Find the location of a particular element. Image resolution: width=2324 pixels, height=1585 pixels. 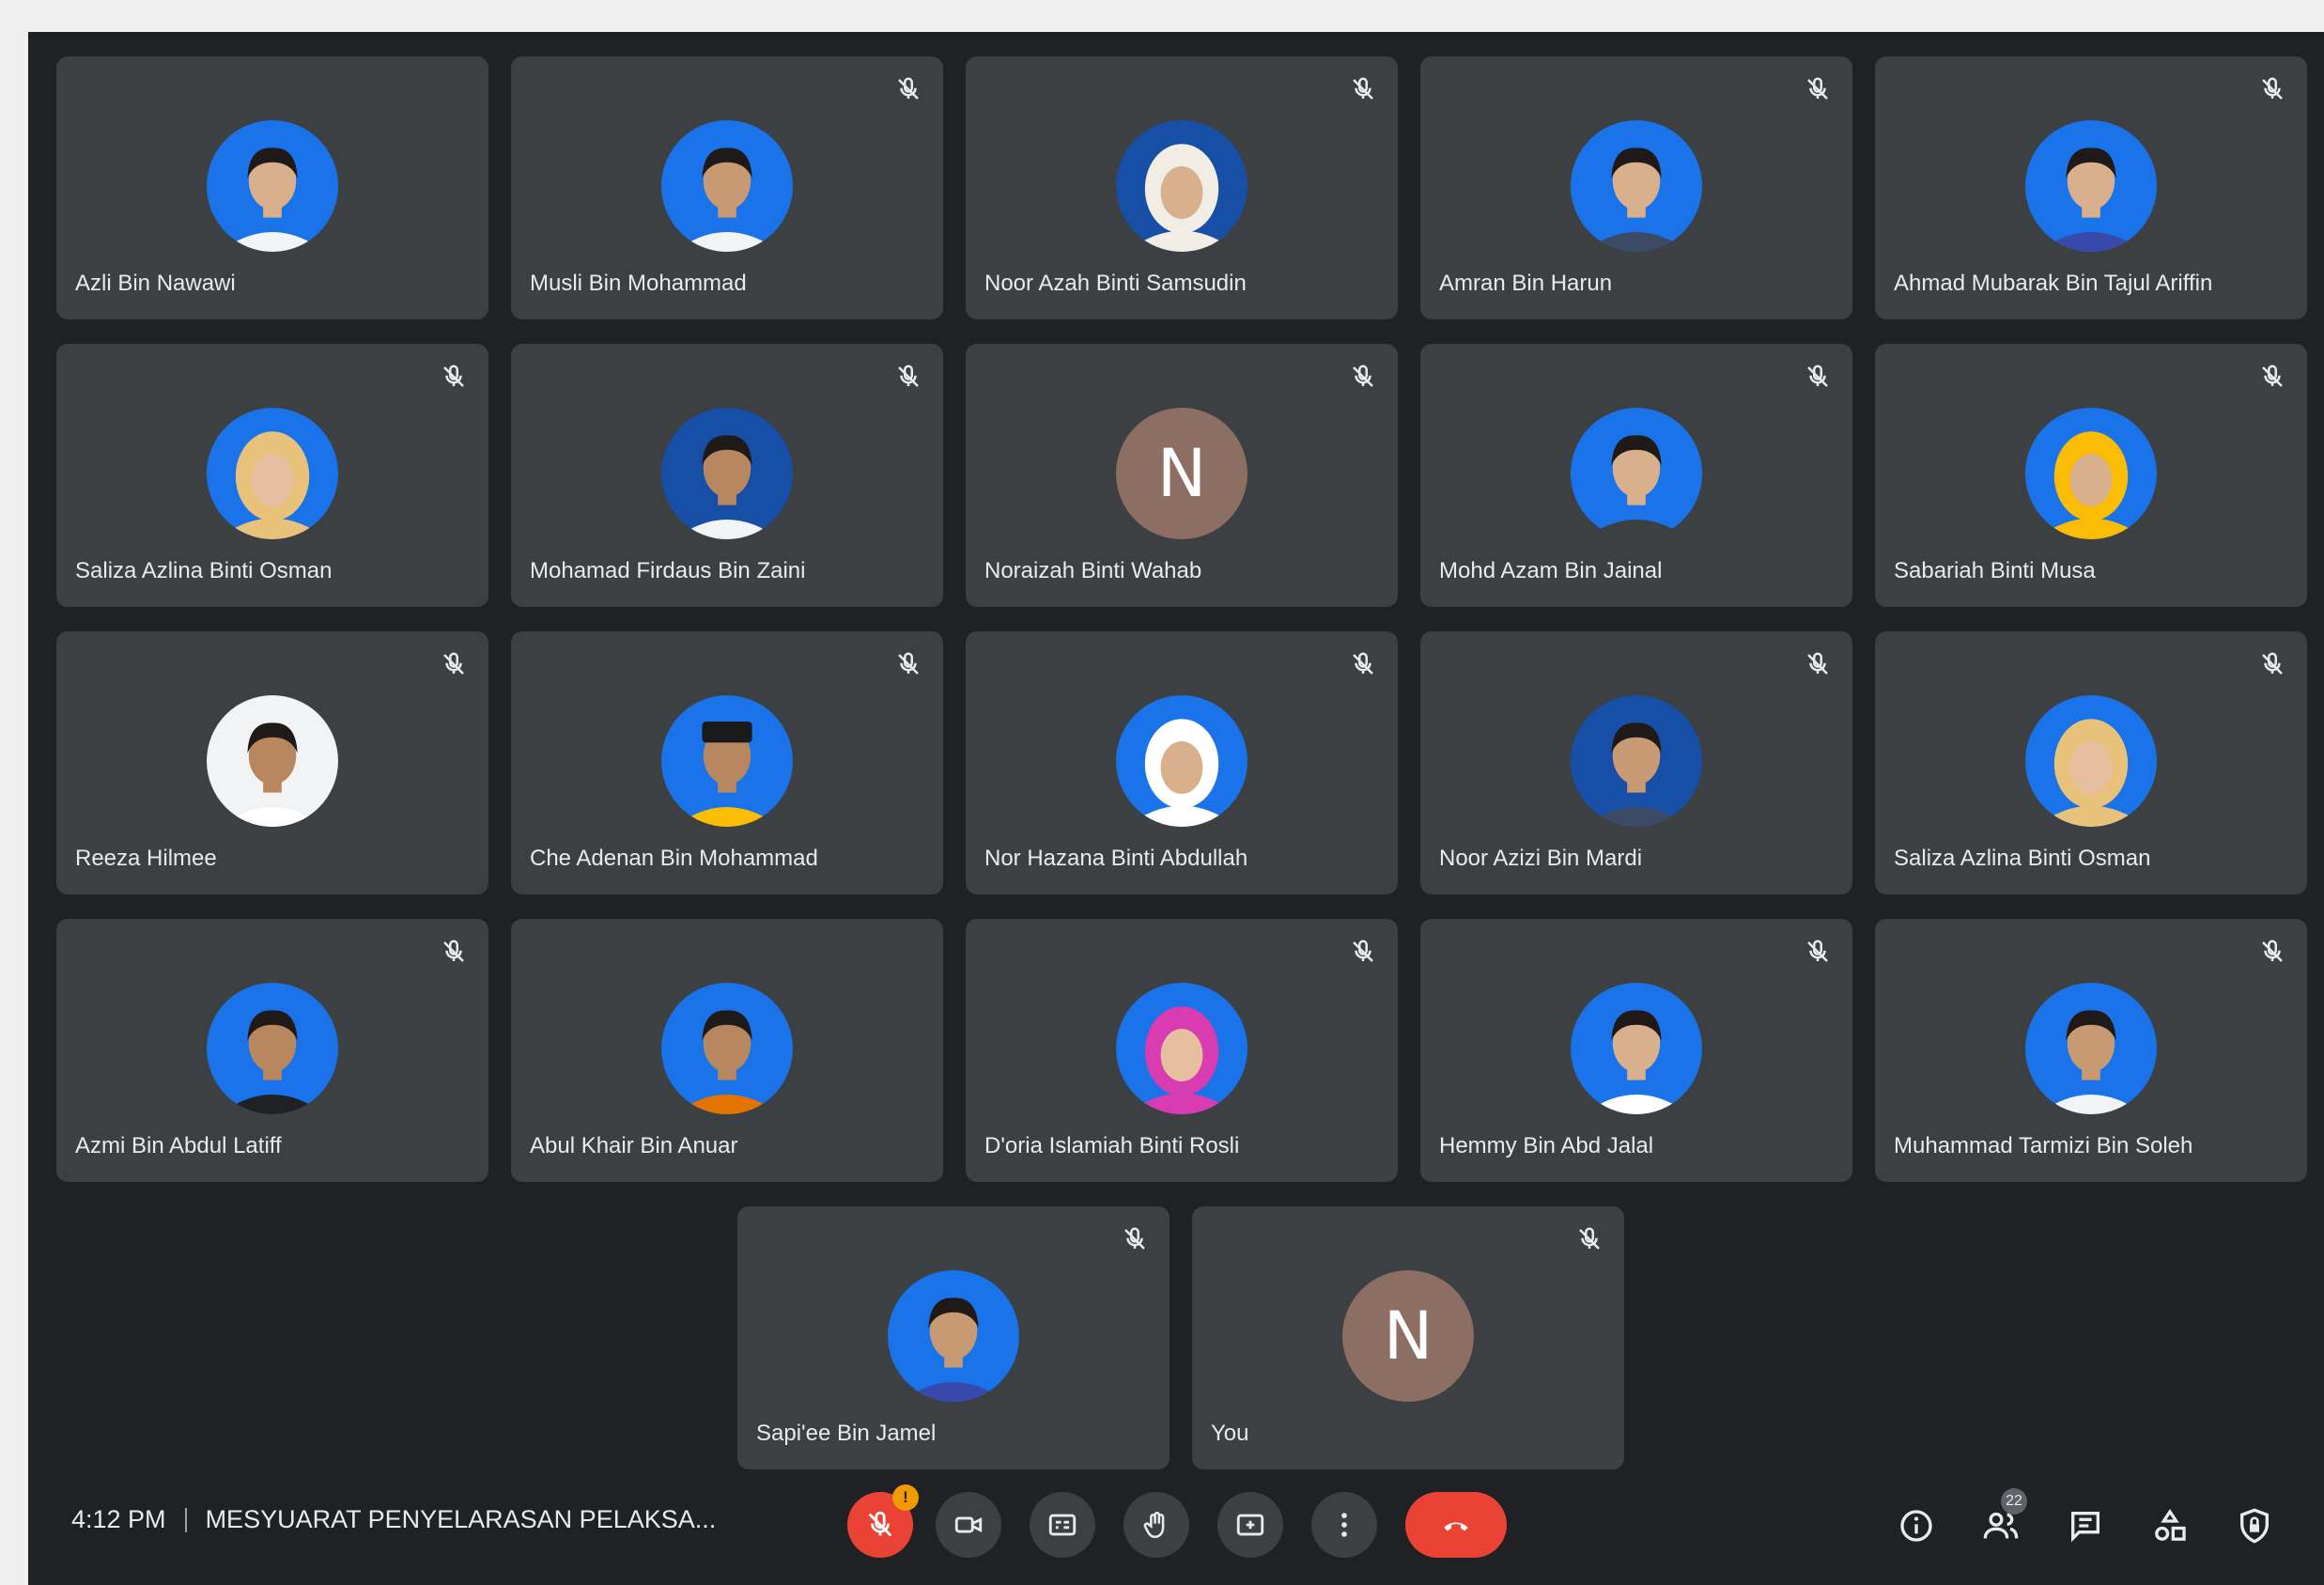

participant-name: Sabariah Binti Musa is located at coordinates (1995, 570).